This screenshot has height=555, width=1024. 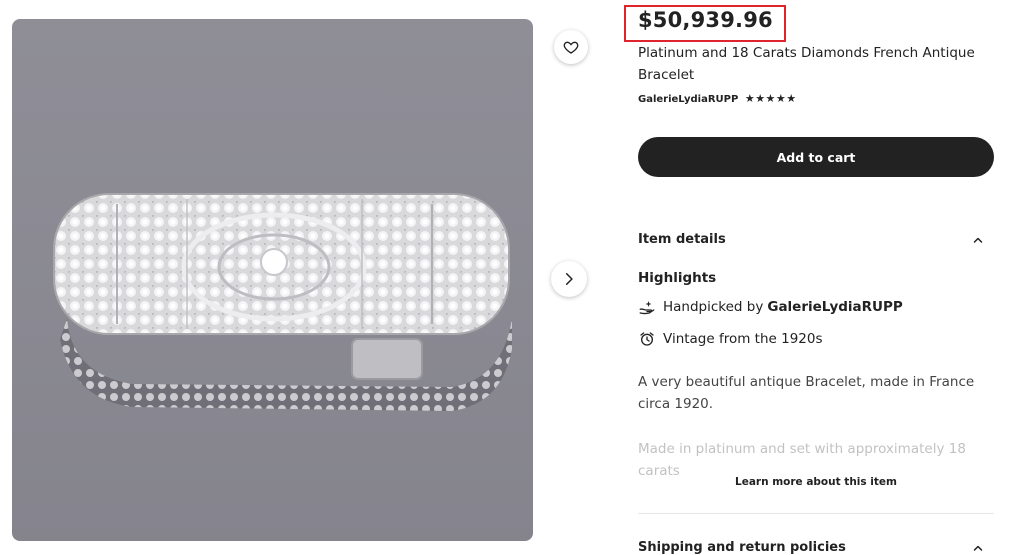 I want to click on alarm-clock-icon, so click(x=647, y=339).